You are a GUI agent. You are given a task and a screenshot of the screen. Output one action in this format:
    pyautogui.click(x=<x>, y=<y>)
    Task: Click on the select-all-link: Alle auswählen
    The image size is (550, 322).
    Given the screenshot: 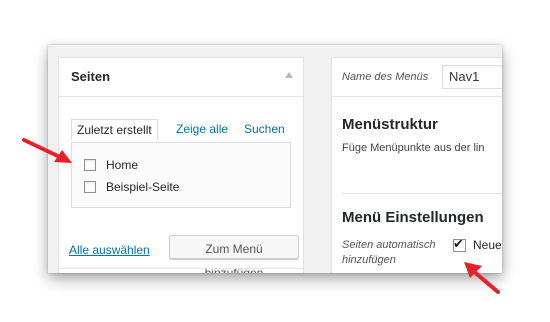 What is the action you would take?
    pyautogui.click(x=109, y=250)
    